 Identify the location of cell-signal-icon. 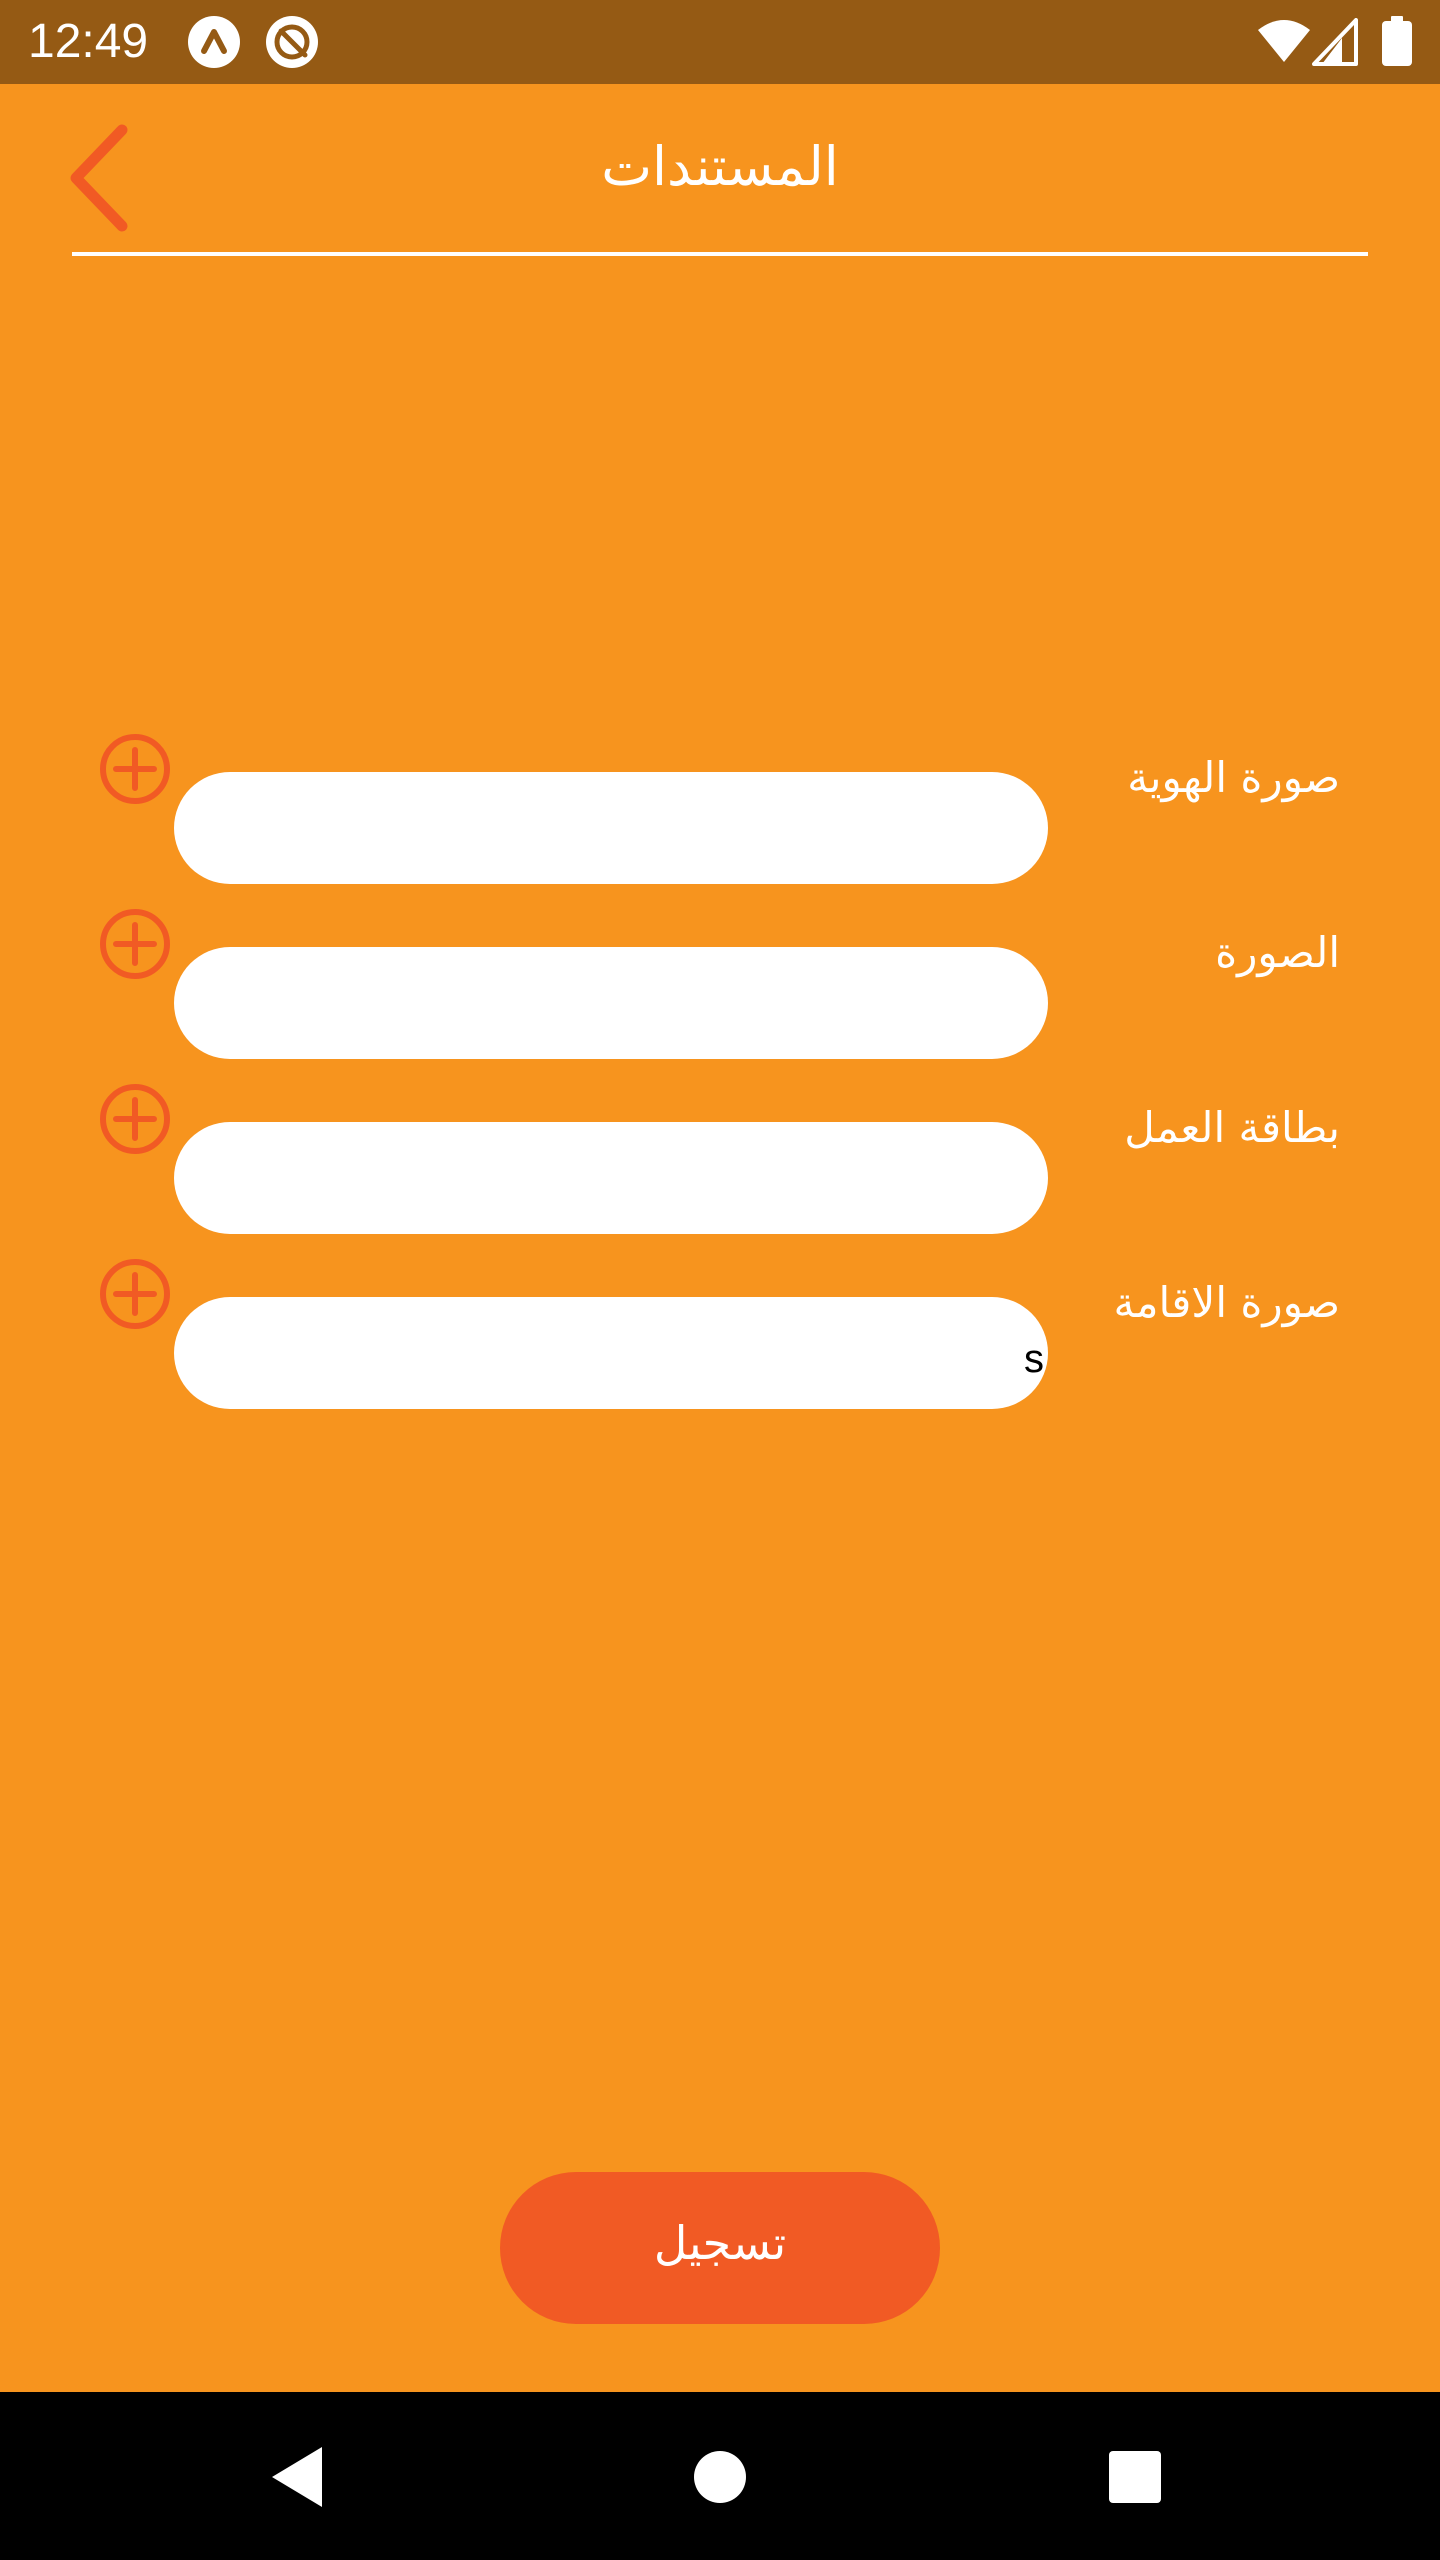
(1335, 42).